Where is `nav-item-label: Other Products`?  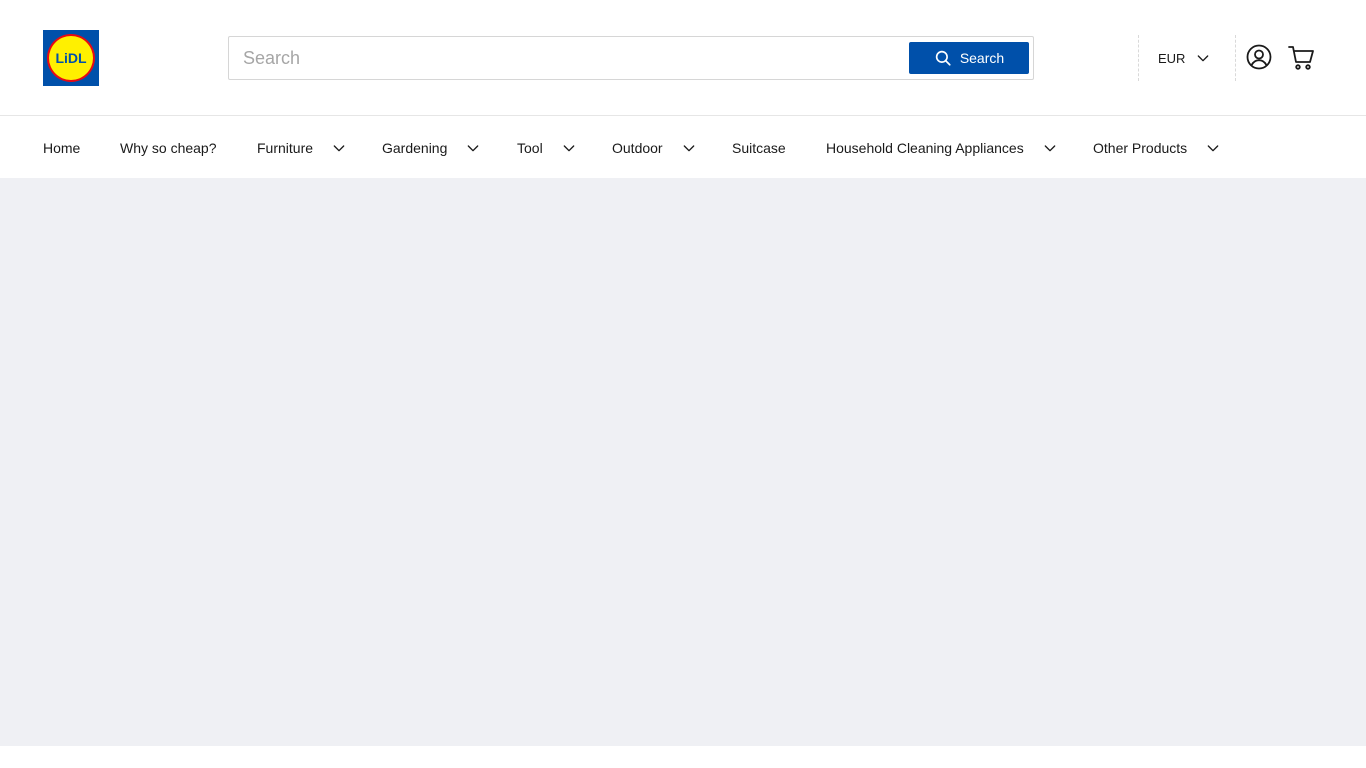
nav-item-label: Other Products is located at coordinates (1140, 147).